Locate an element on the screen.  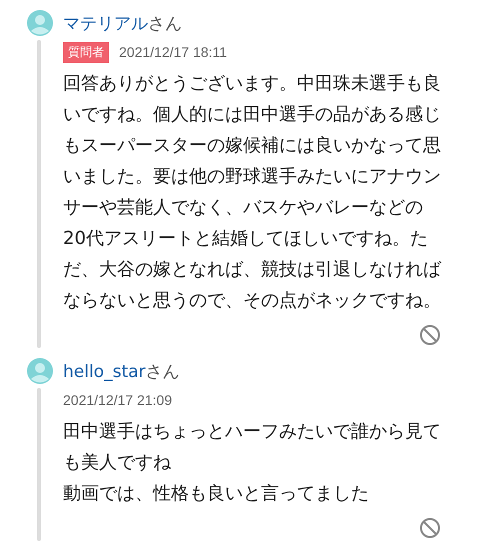
questioner-badge: 質問者 is located at coordinates (86, 52).